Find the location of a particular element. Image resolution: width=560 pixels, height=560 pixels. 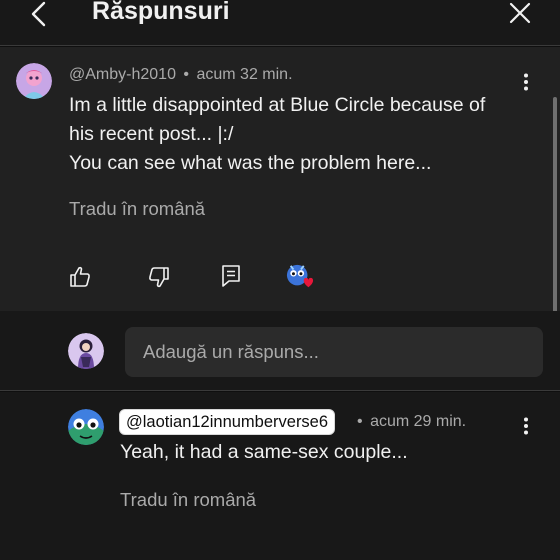

like-icon is located at coordinates (80, 276).